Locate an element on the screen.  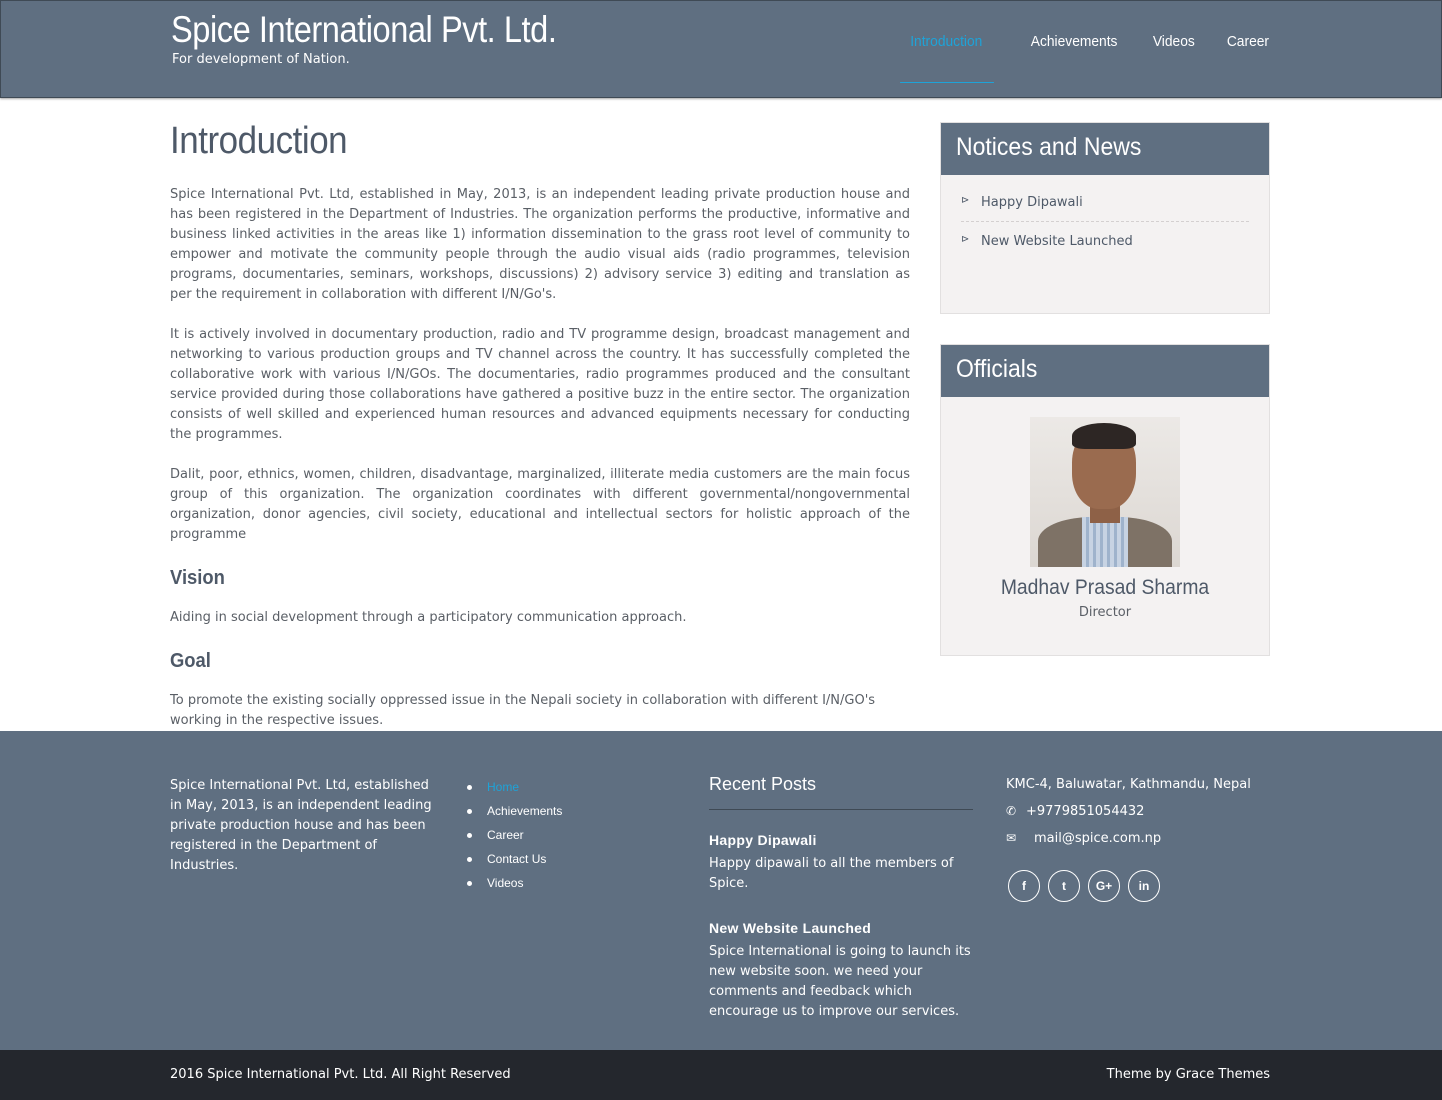
footer-link-item: Contact Us is located at coordinates (514, 864).